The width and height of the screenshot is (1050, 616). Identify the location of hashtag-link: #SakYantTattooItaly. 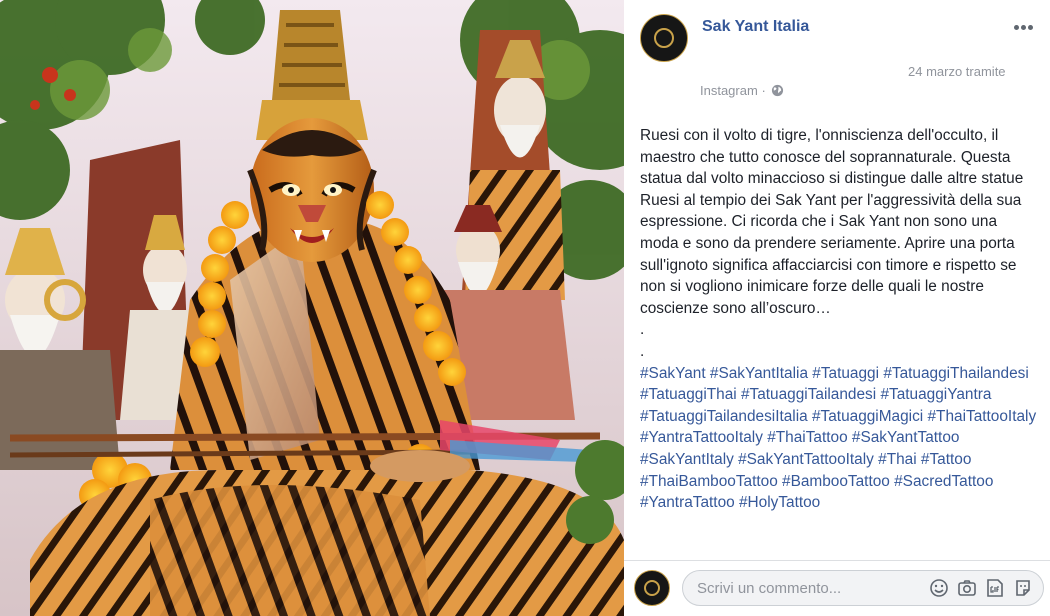
(806, 459).